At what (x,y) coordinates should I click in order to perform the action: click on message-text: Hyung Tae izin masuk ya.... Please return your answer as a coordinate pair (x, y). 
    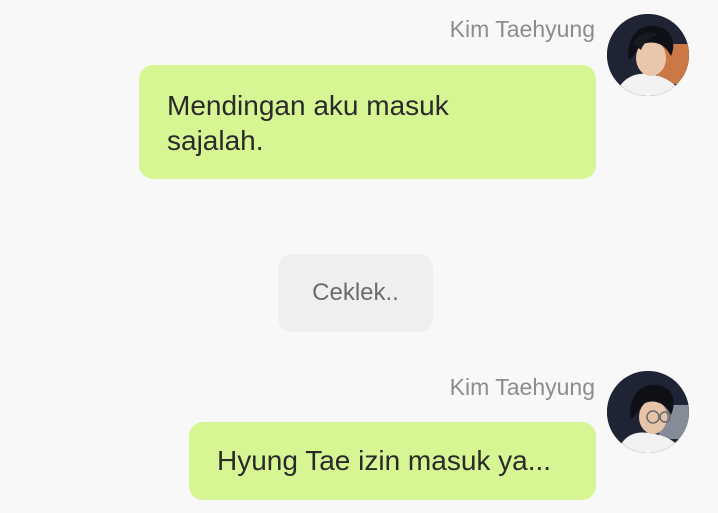
    Looking at the image, I should click on (384, 460).